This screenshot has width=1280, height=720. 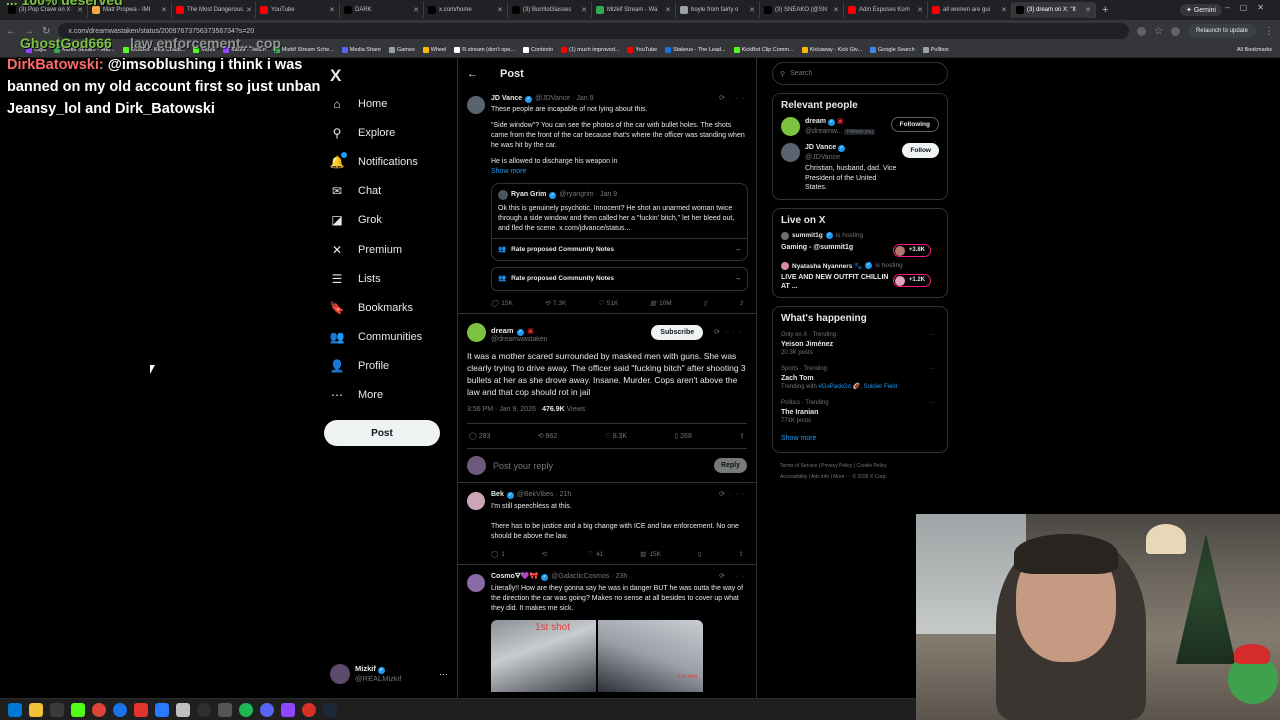 I want to click on bookmark-item: Games, so click(x=401, y=49).